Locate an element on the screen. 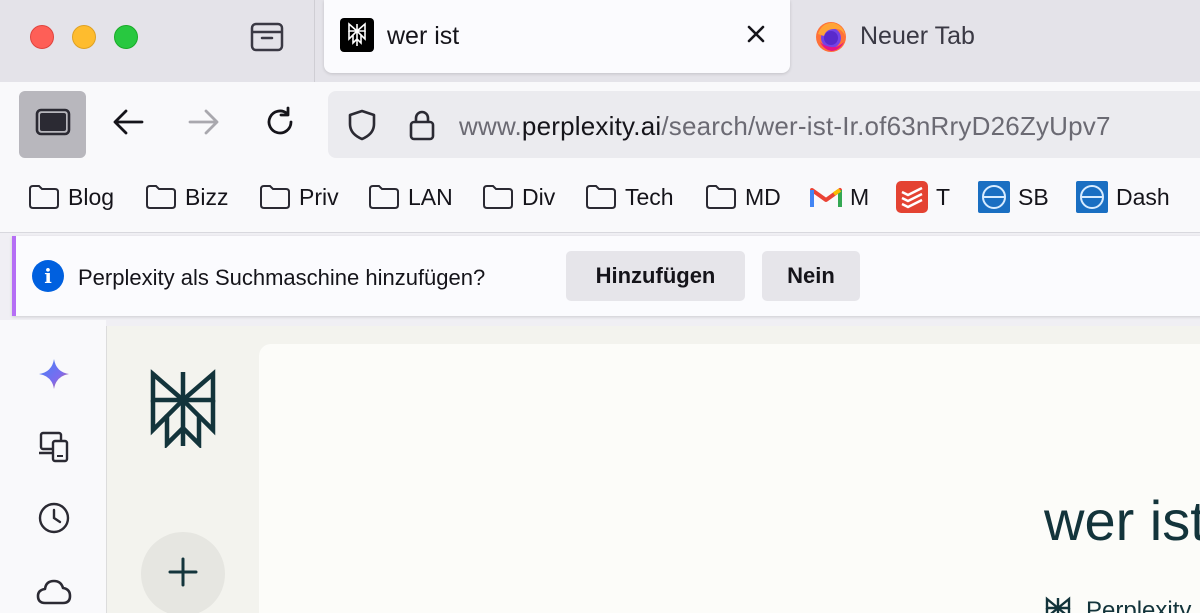  shield-icon is located at coordinates (362, 125).